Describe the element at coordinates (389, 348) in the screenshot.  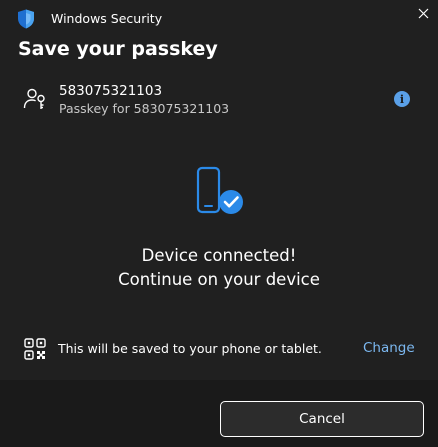
I see `change-link: Change` at that location.